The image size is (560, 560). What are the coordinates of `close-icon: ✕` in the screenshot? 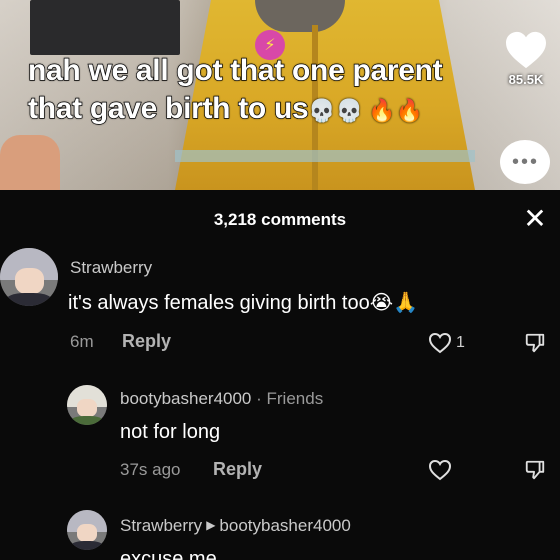 It's located at (535, 219).